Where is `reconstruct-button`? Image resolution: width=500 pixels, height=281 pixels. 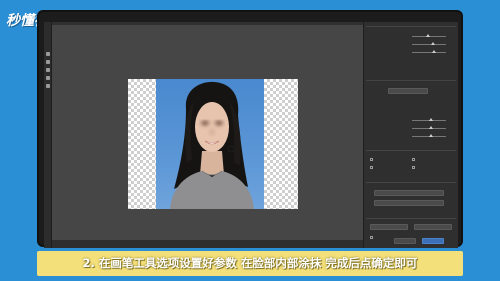 reconstruct-button is located at coordinates (389, 227).